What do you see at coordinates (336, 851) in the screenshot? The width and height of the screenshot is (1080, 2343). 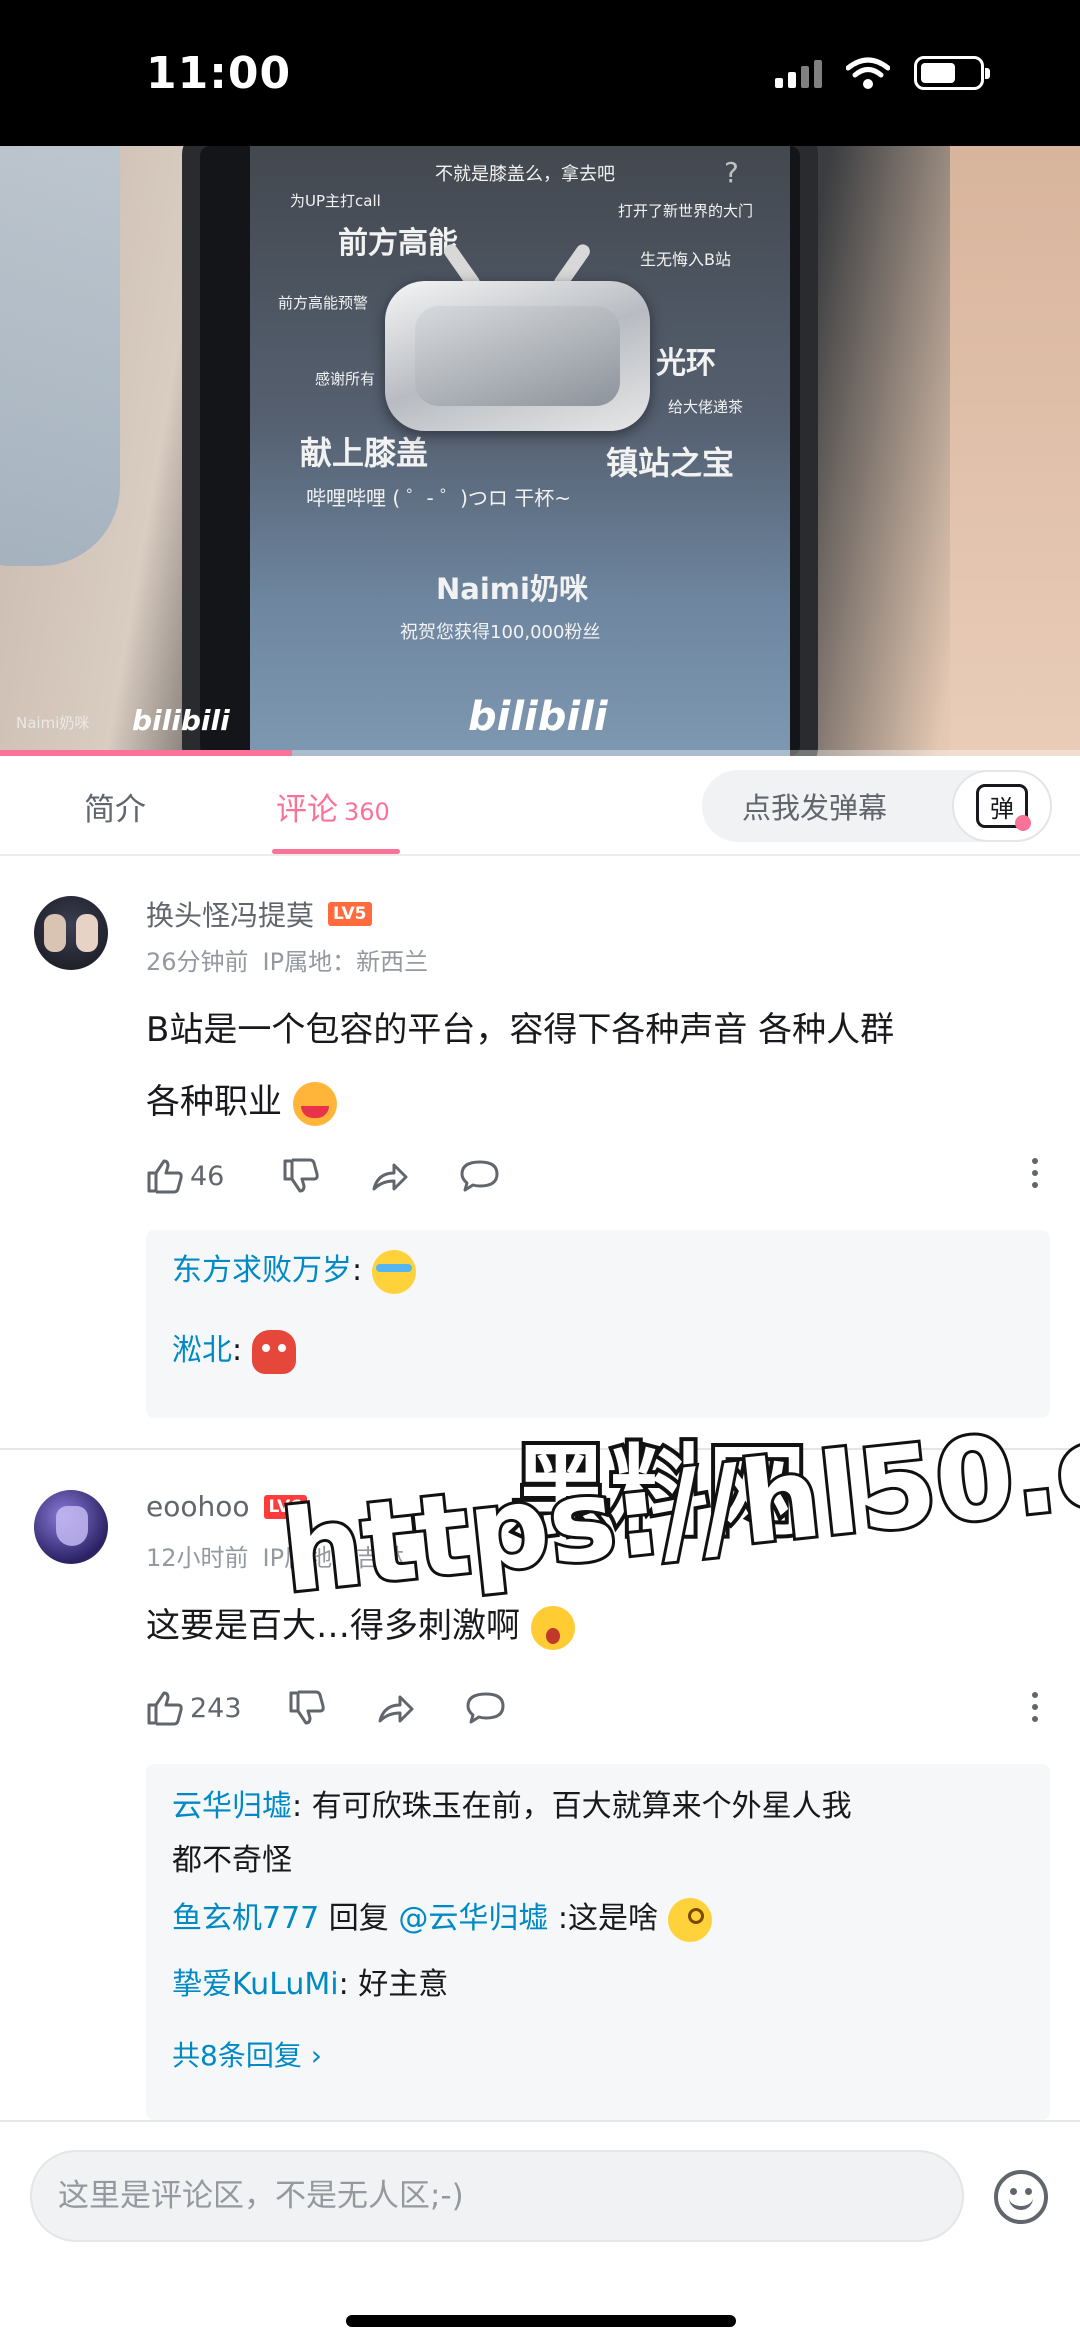 I see `active-tab-indicator` at bounding box center [336, 851].